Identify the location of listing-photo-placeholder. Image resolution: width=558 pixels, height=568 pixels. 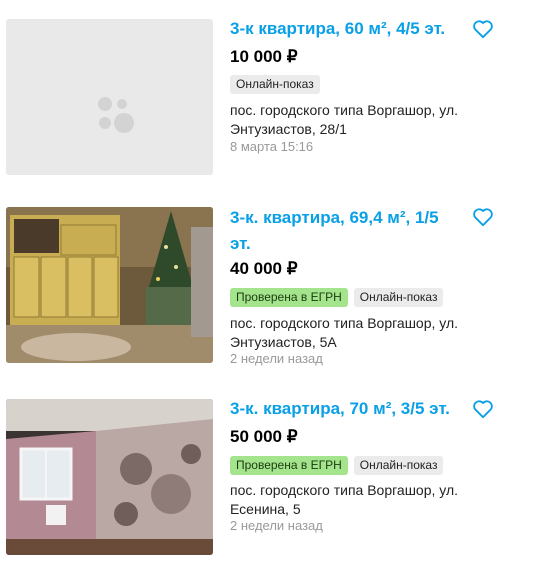
(109, 97).